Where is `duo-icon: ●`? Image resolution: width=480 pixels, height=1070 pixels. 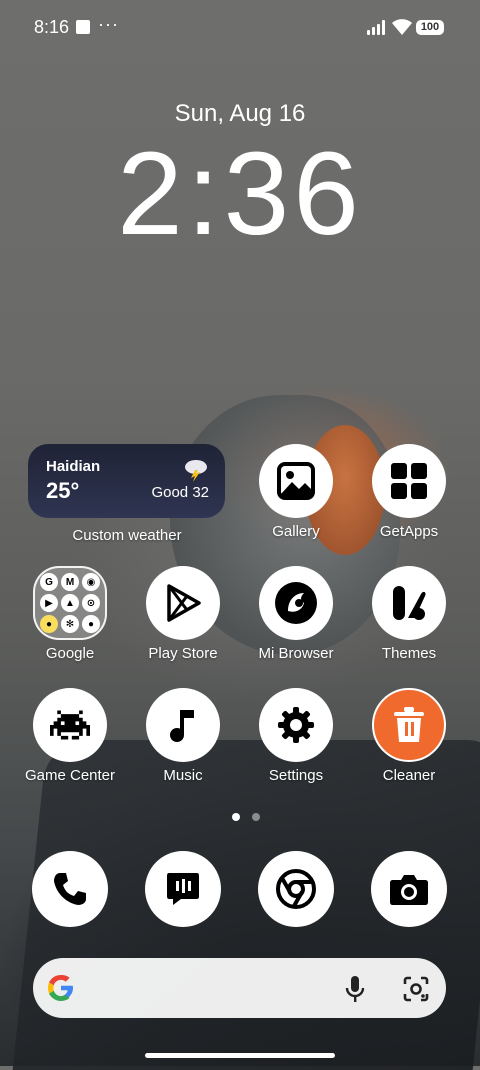
duo-icon: ● is located at coordinates (49, 624).